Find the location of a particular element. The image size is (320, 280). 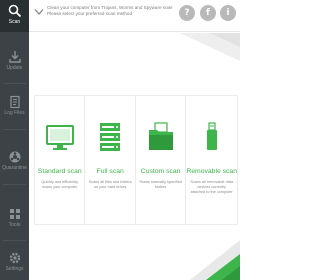

sidebar-item-label: Scan is located at coordinates (14, 22).